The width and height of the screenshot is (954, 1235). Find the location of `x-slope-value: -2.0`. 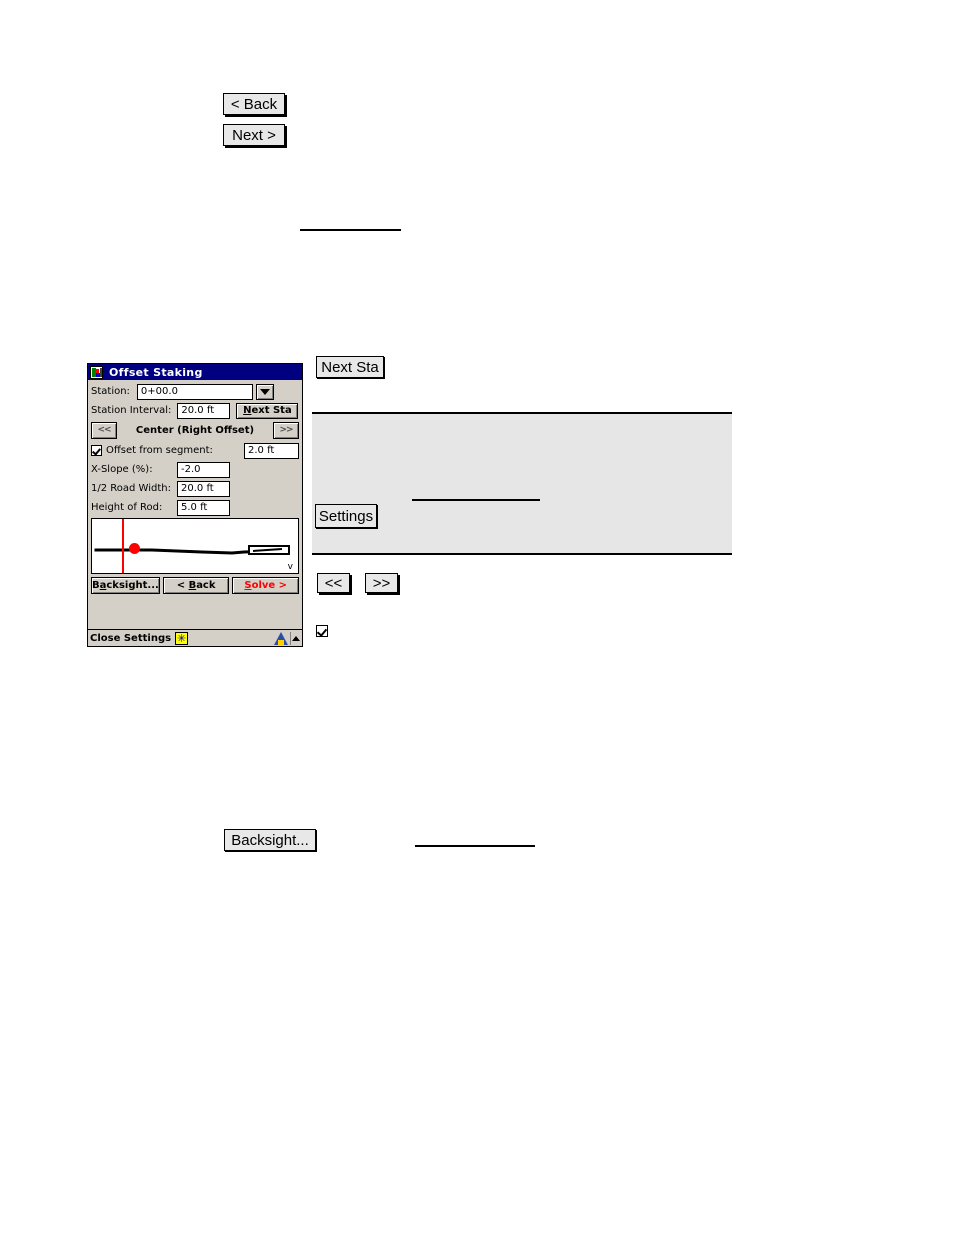

x-slope-value: -2.0 is located at coordinates (191, 469).